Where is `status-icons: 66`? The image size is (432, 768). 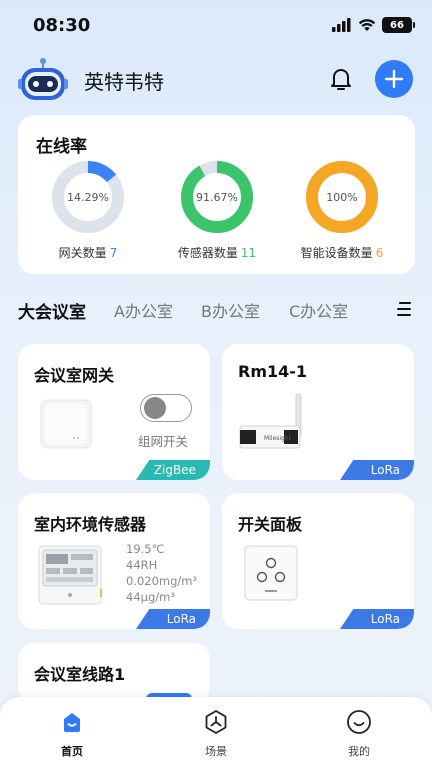
status-icons: 66 is located at coordinates (373, 25).